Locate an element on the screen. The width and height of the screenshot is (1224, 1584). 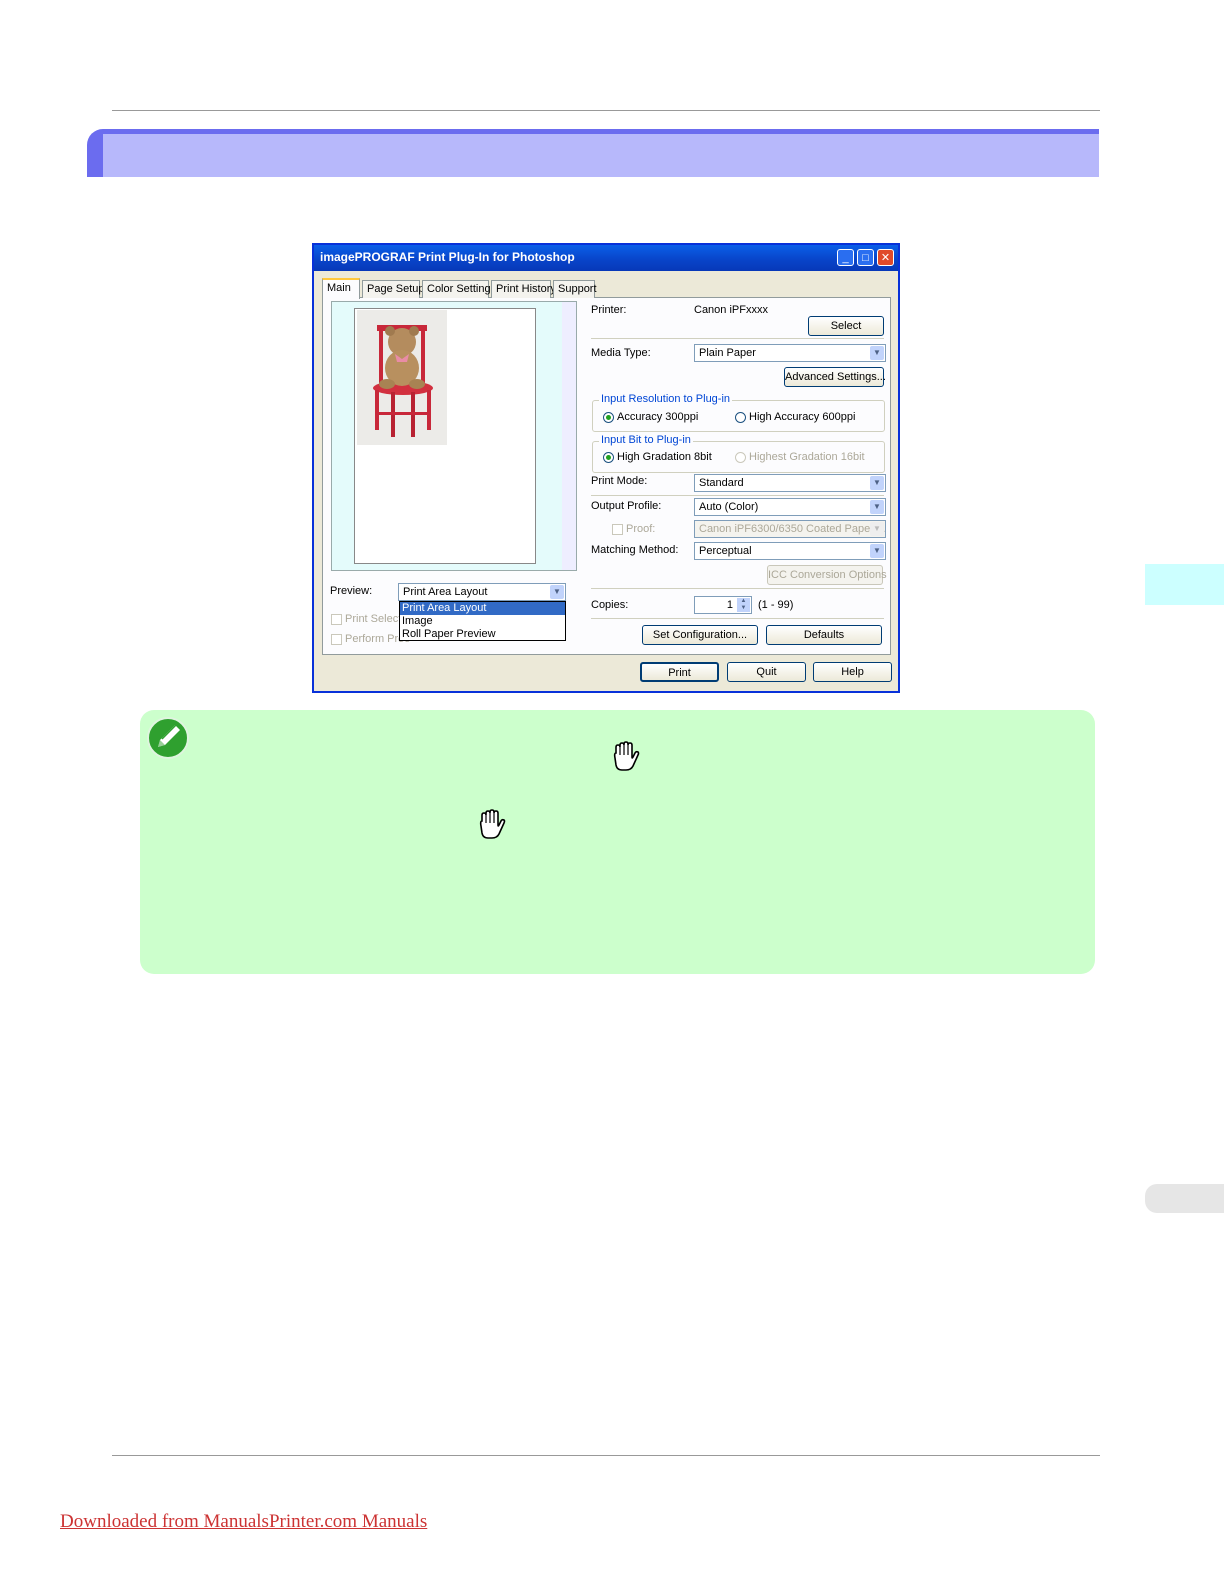
media-type-select: Plain Paper ▼ is located at coordinates (790, 353).